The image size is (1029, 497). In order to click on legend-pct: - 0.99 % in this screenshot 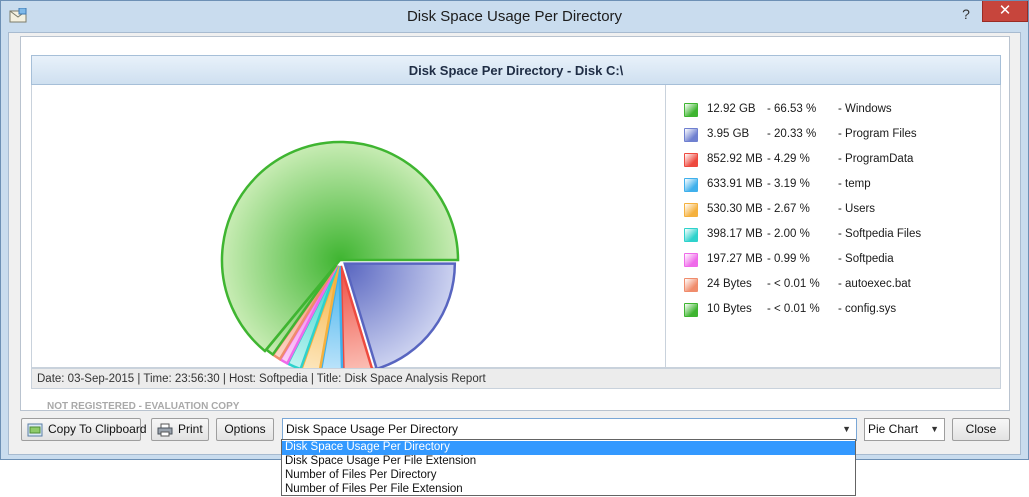, I will do `click(788, 259)`.